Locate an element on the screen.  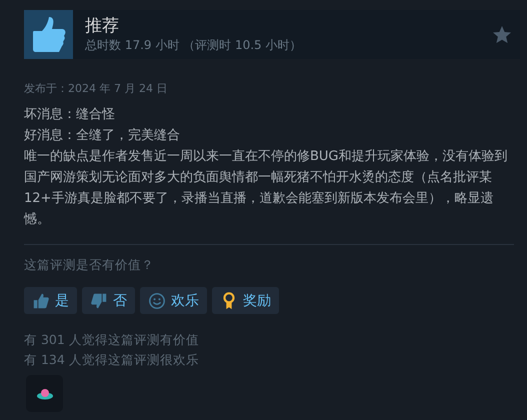
award-badge is located at coordinates (44, 393).